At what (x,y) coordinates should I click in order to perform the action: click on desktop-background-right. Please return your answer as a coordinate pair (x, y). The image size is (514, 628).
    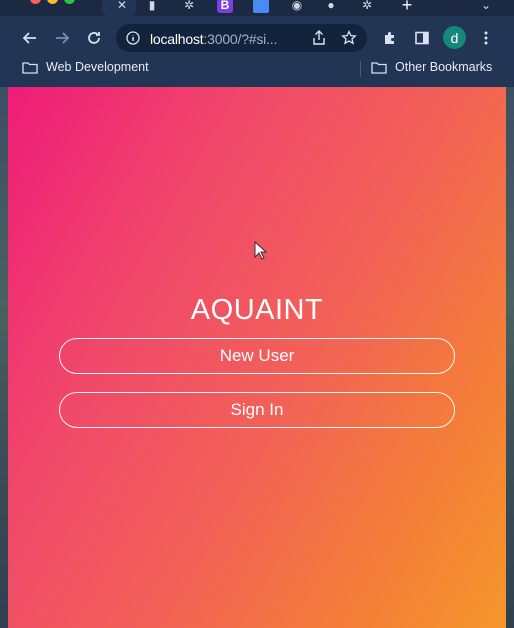
    Looking at the image, I should click on (510, 357).